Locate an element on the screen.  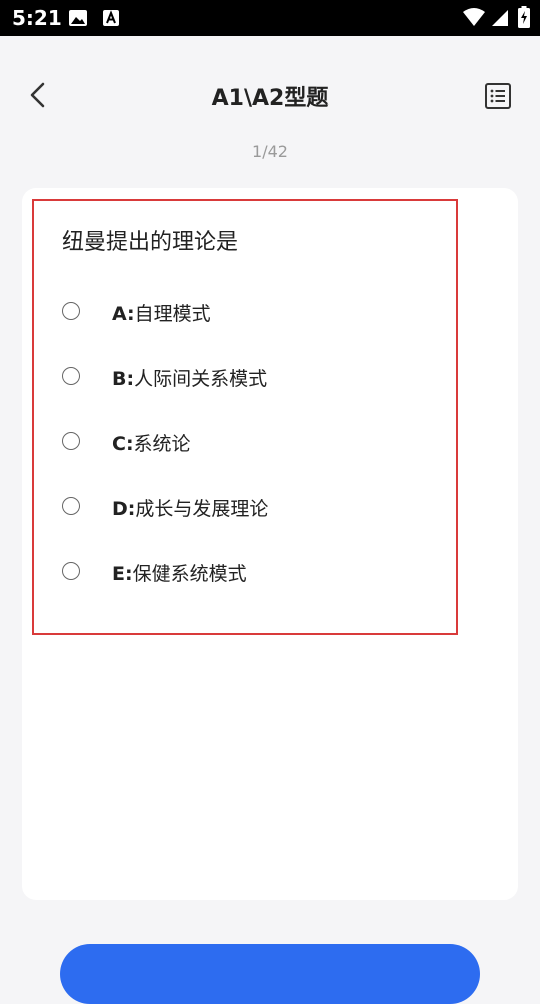
status-time: 5:21 is located at coordinates (37, 18).